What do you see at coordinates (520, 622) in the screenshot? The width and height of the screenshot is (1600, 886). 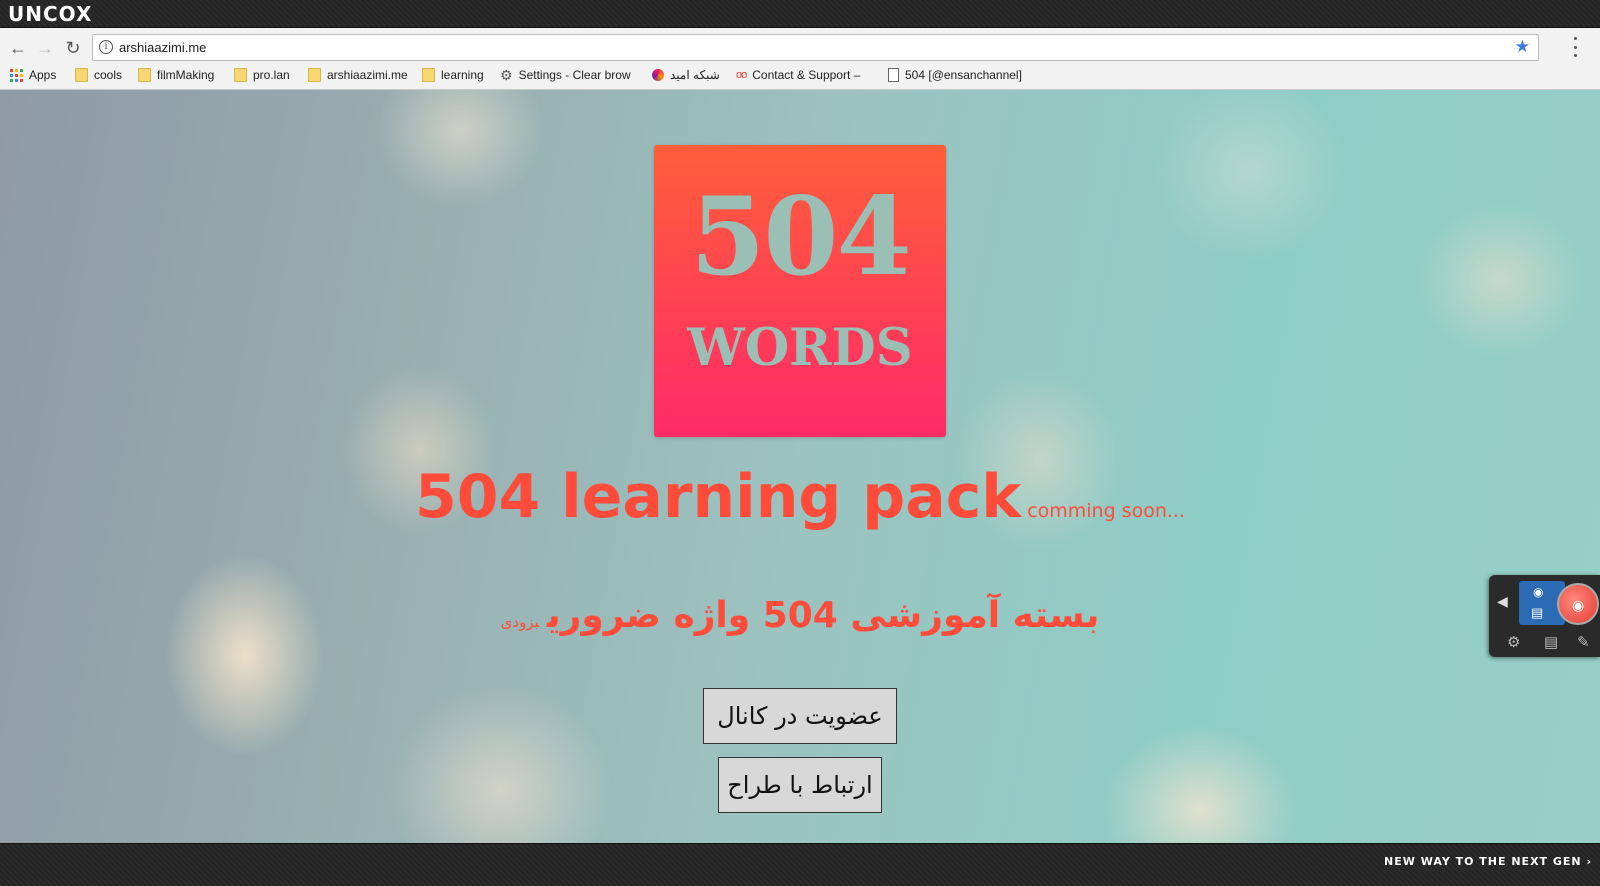 I see `persian-coming-soon: بزودی` at bounding box center [520, 622].